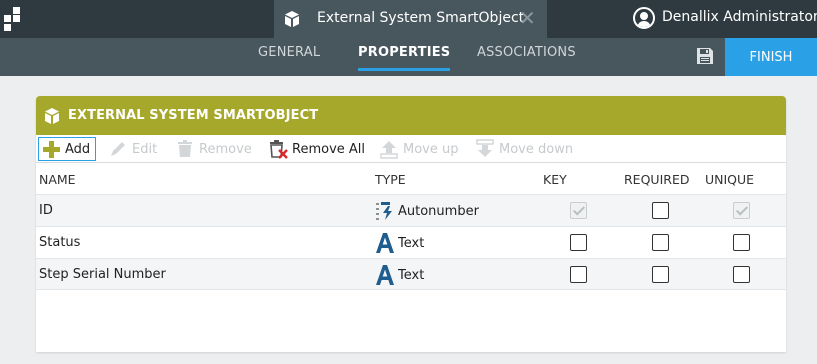 The image size is (817, 364). I want to click on property-name: Status, so click(60, 242).